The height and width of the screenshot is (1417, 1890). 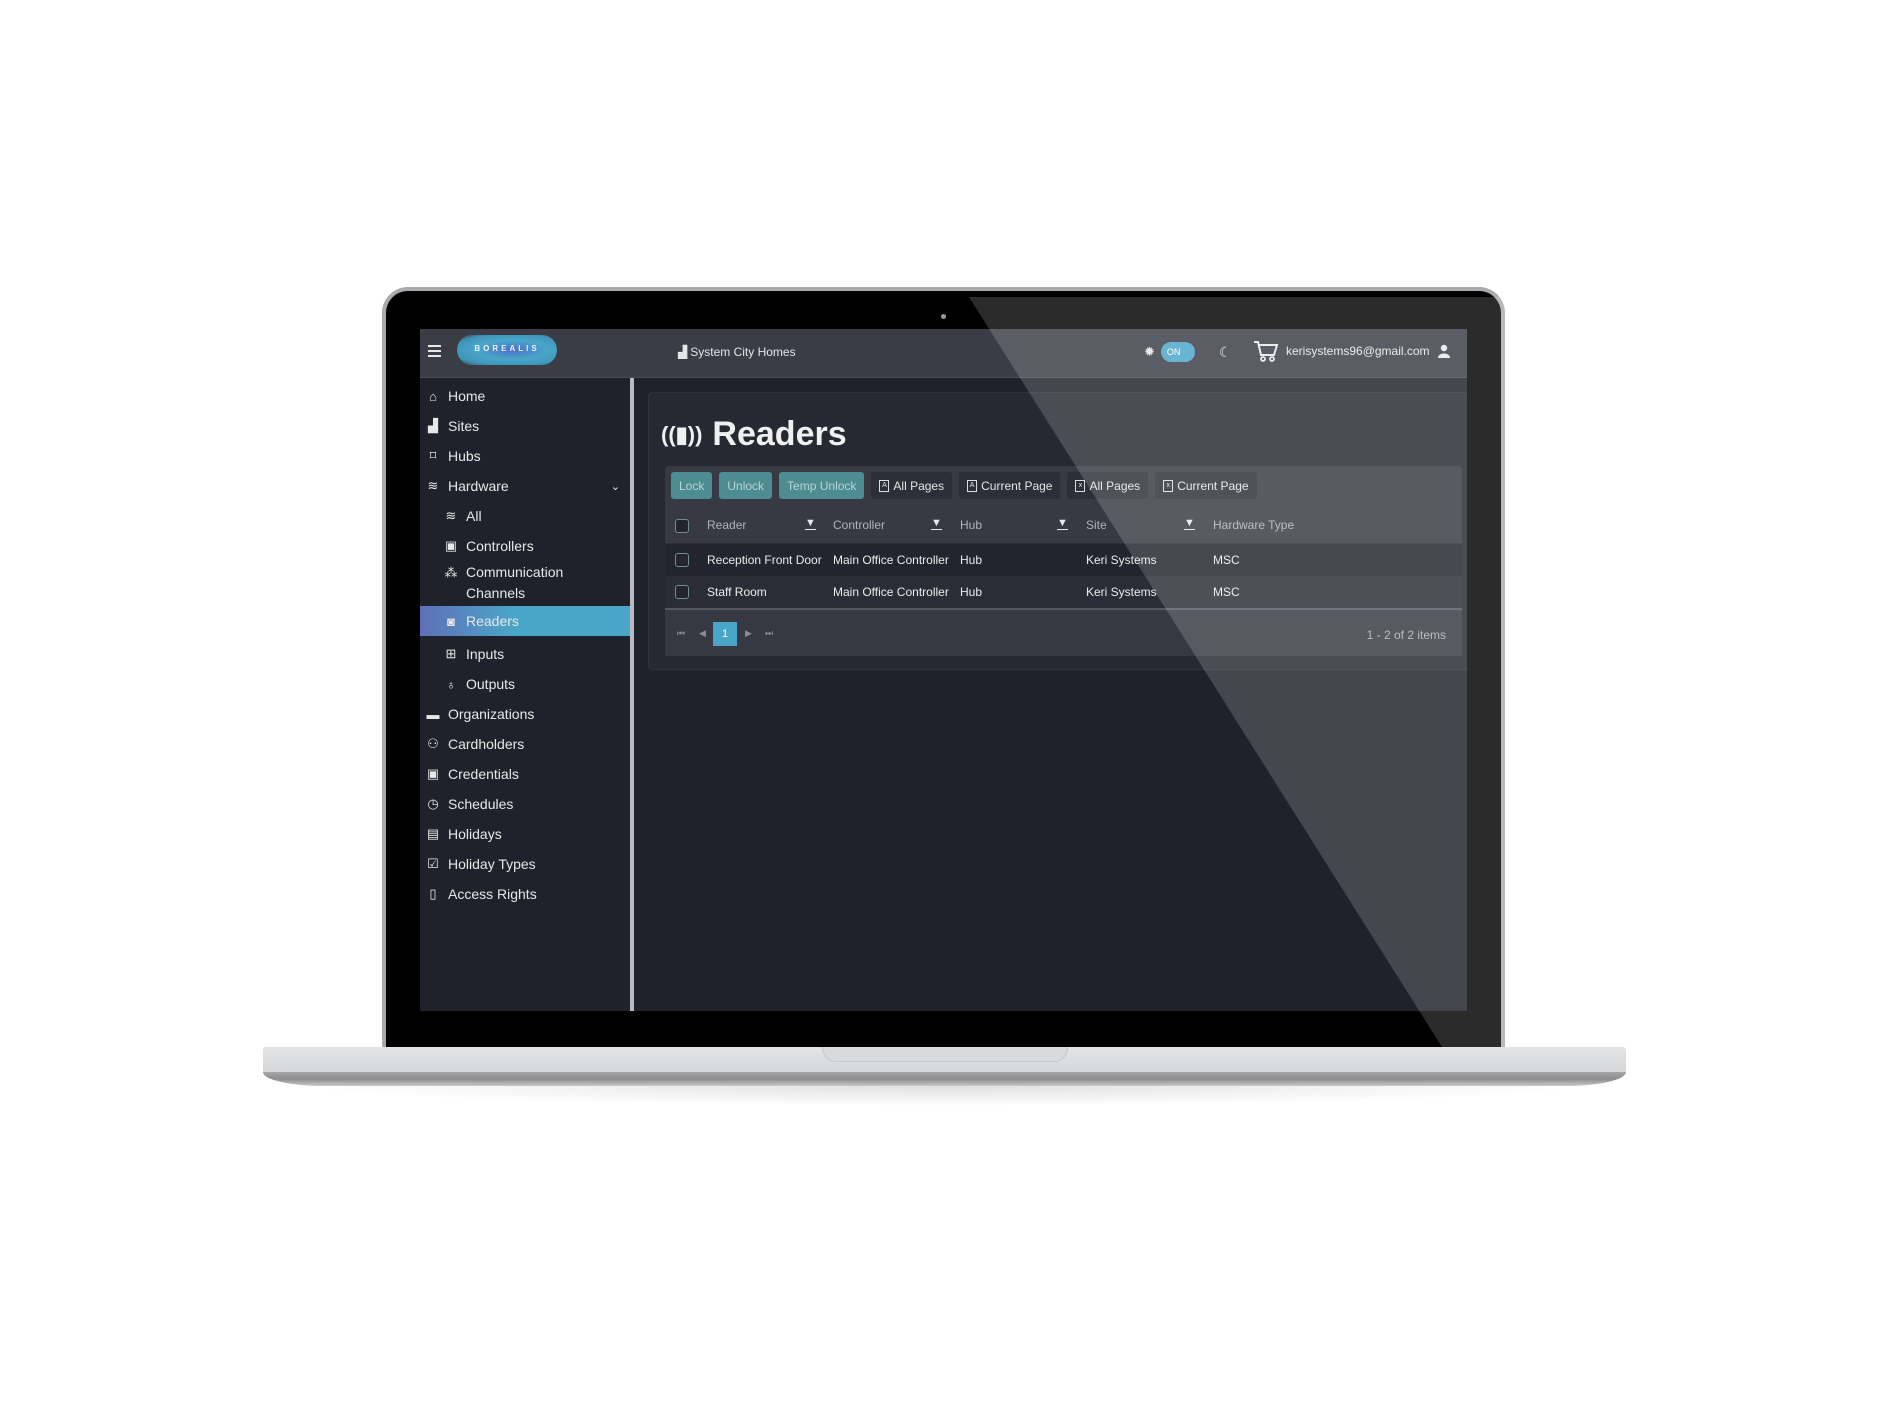 I want to click on moon-icon: ☾, so click(x=1225, y=351).